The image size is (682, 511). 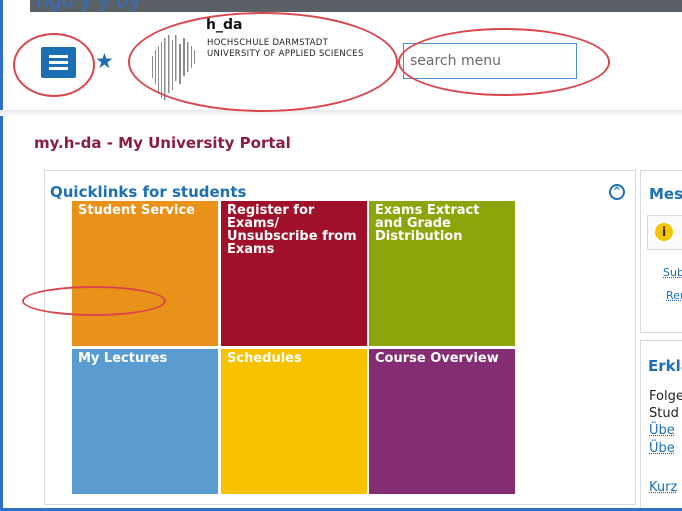 I want to click on logo-line-2: UNIVERSITY OF APPLIED SCIENCES, so click(x=285, y=54).